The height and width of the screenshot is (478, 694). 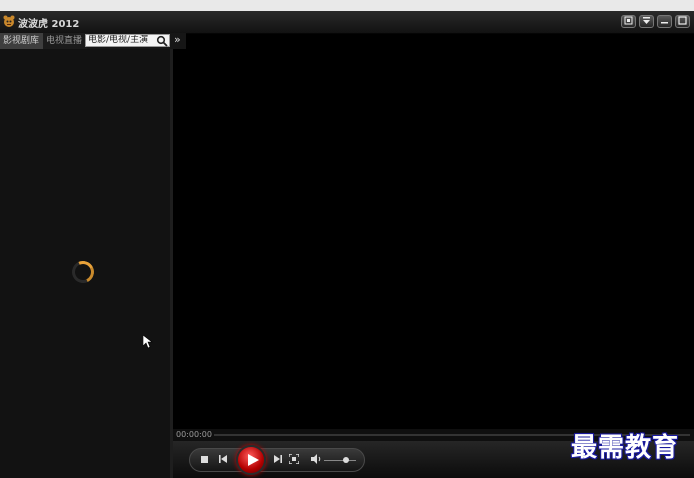 What do you see at coordinates (278, 459) in the screenshot?
I see `next-icon` at bounding box center [278, 459].